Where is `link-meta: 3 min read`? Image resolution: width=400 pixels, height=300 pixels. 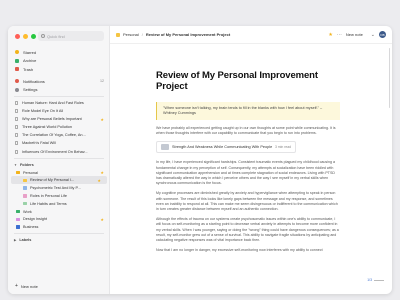
link-meta: 3 min read is located at coordinates (282, 147).